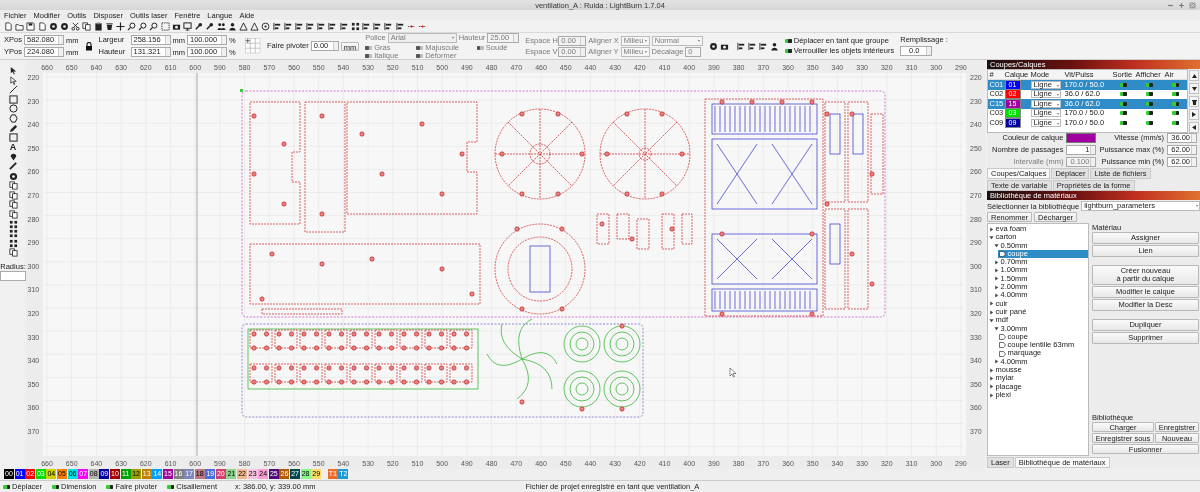 Image resolution: width=1200 pixels, height=492 pixels. What do you see at coordinates (187, 26) in the screenshot?
I see `monitor-icon` at bounding box center [187, 26].